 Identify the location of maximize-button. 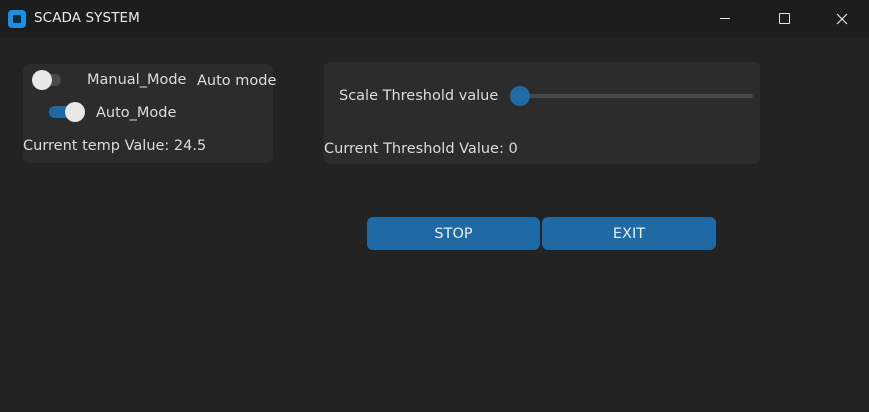
(784, 18).